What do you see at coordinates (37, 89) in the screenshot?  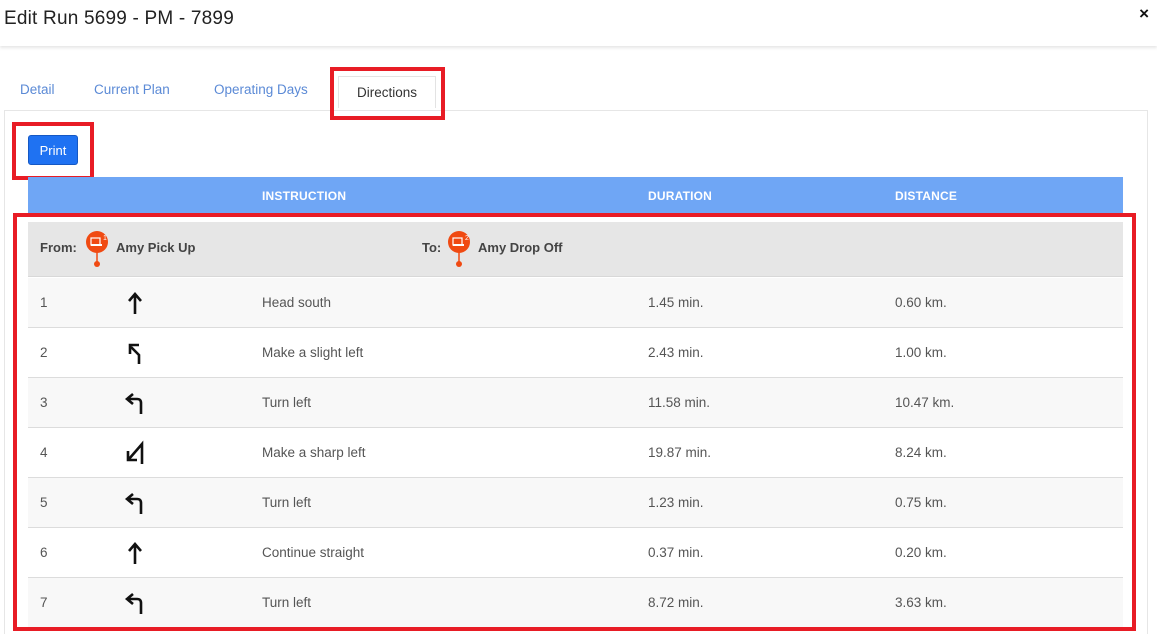 I see `tab-detail: Detail` at bounding box center [37, 89].